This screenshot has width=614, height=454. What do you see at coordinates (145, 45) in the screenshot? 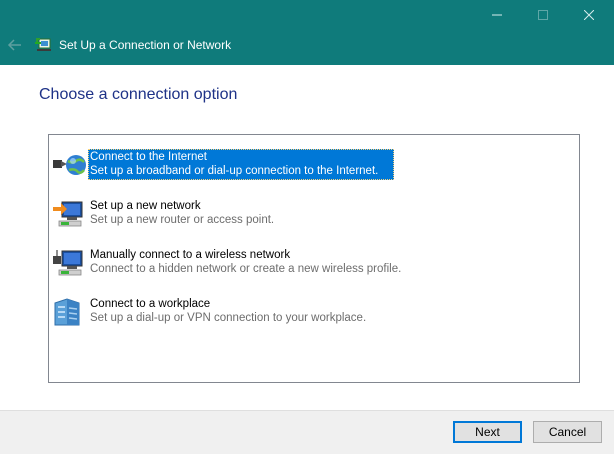
I see `window-title: Set Up a Connection or Network` at bounding box center [145, 45].